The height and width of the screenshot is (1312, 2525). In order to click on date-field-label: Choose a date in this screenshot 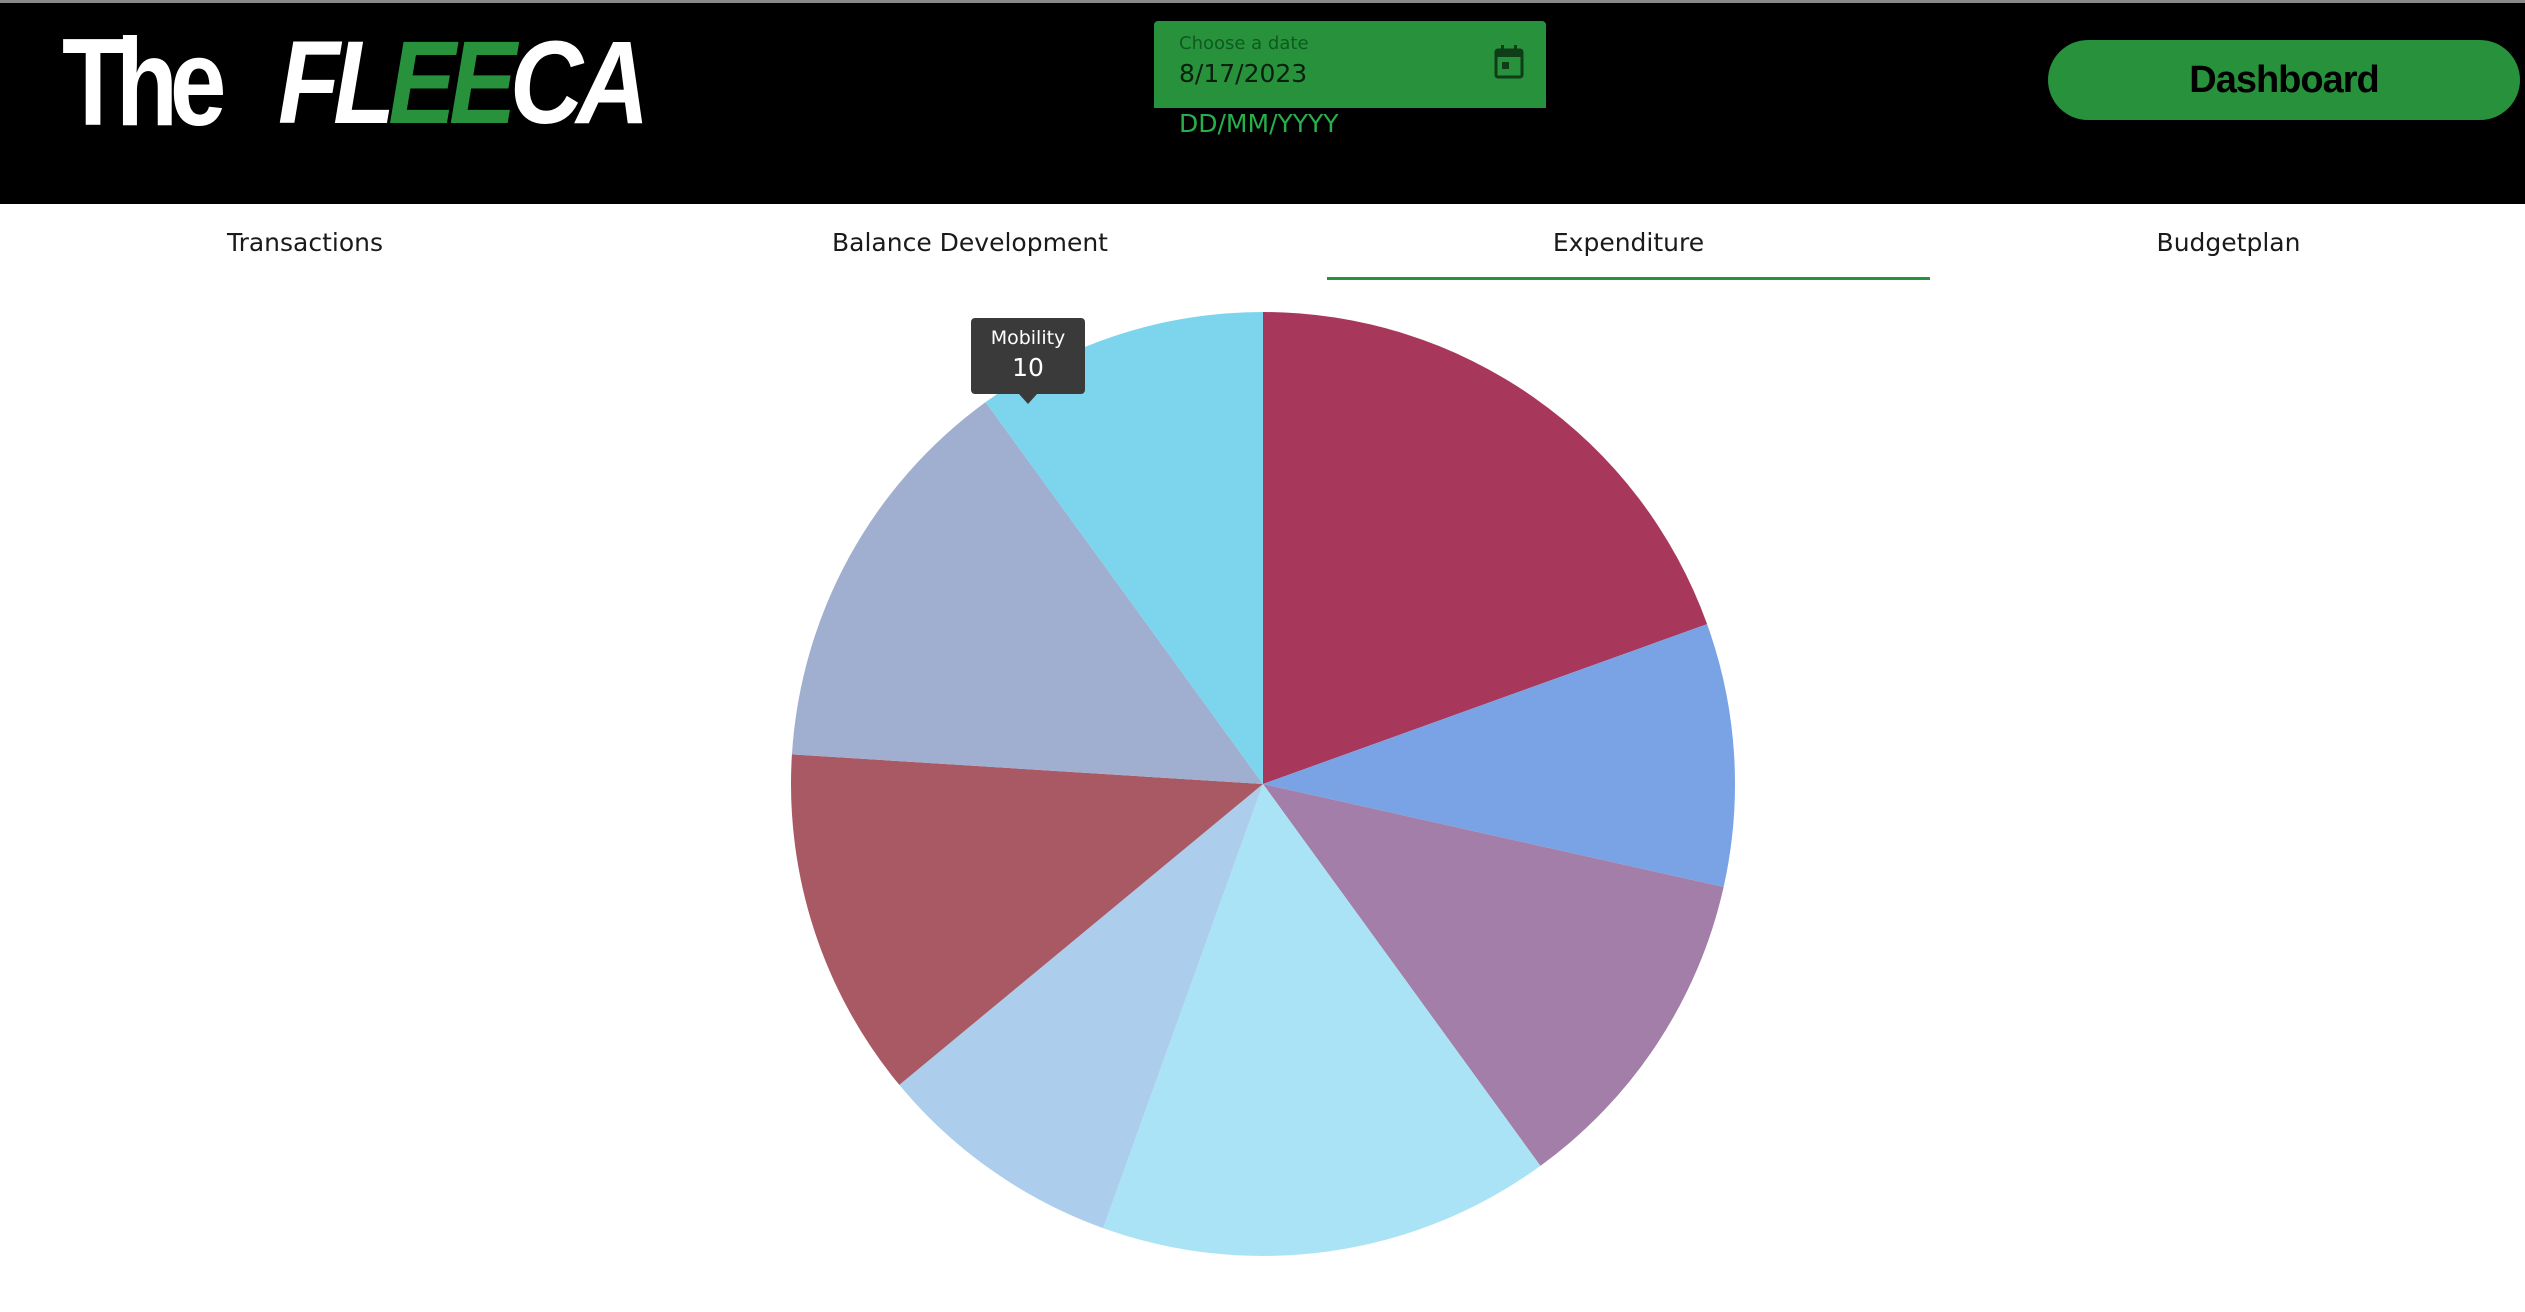, I will do `click(1244, 43)`.